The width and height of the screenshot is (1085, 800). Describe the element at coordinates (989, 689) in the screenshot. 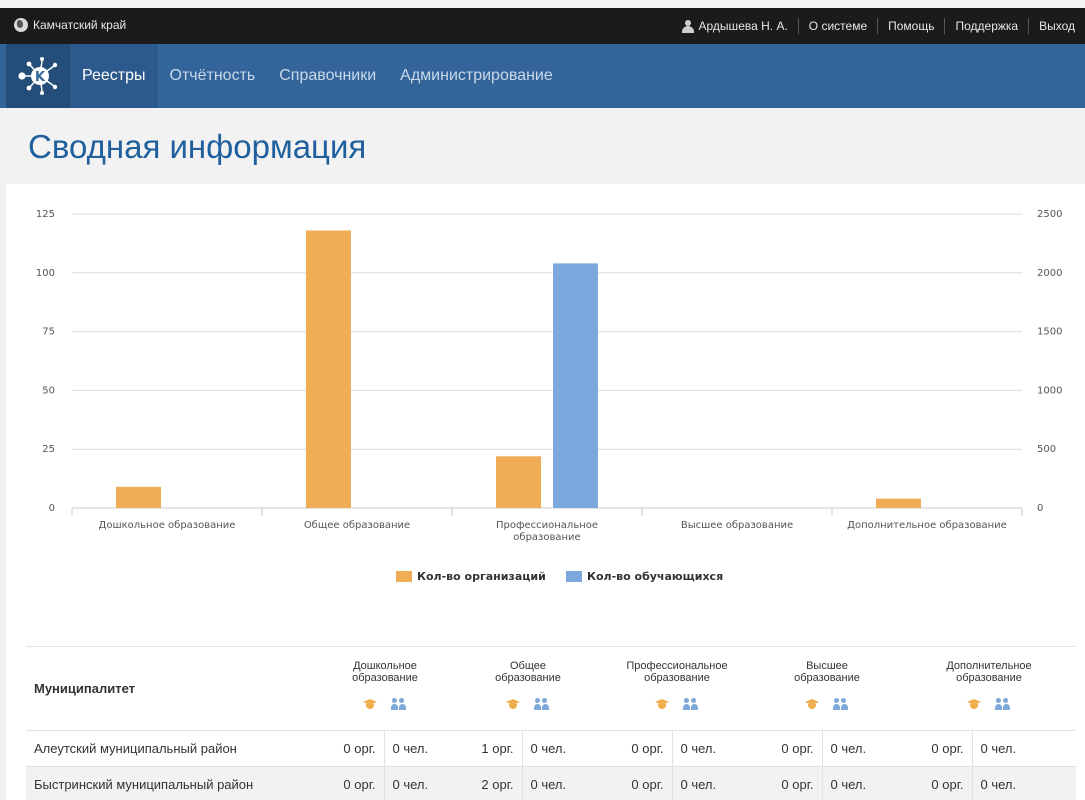

I see `header-category: Дополнительное образование` at that location.